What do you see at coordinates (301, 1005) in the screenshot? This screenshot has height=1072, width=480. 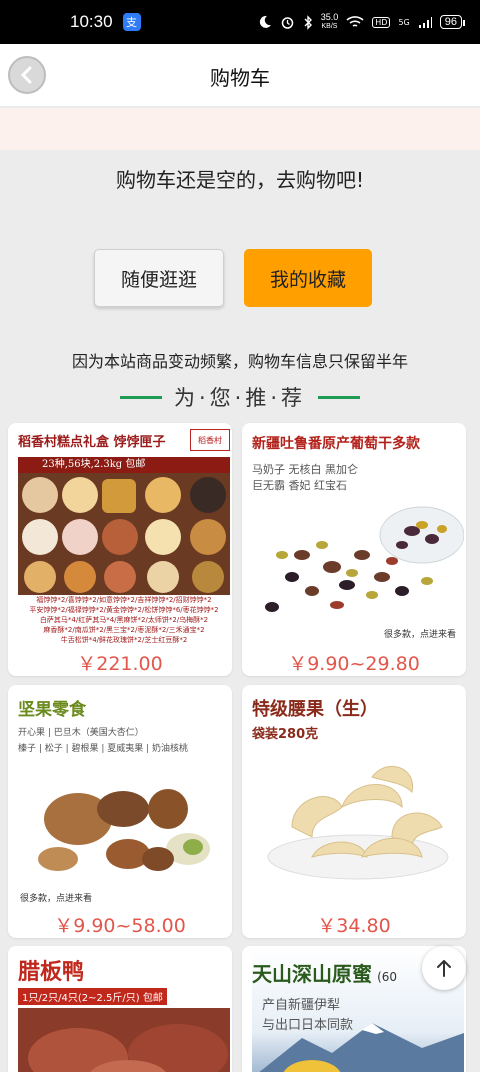 I see `product-tag: 产自新疆伊犁` at bounding box center [301, 1005].